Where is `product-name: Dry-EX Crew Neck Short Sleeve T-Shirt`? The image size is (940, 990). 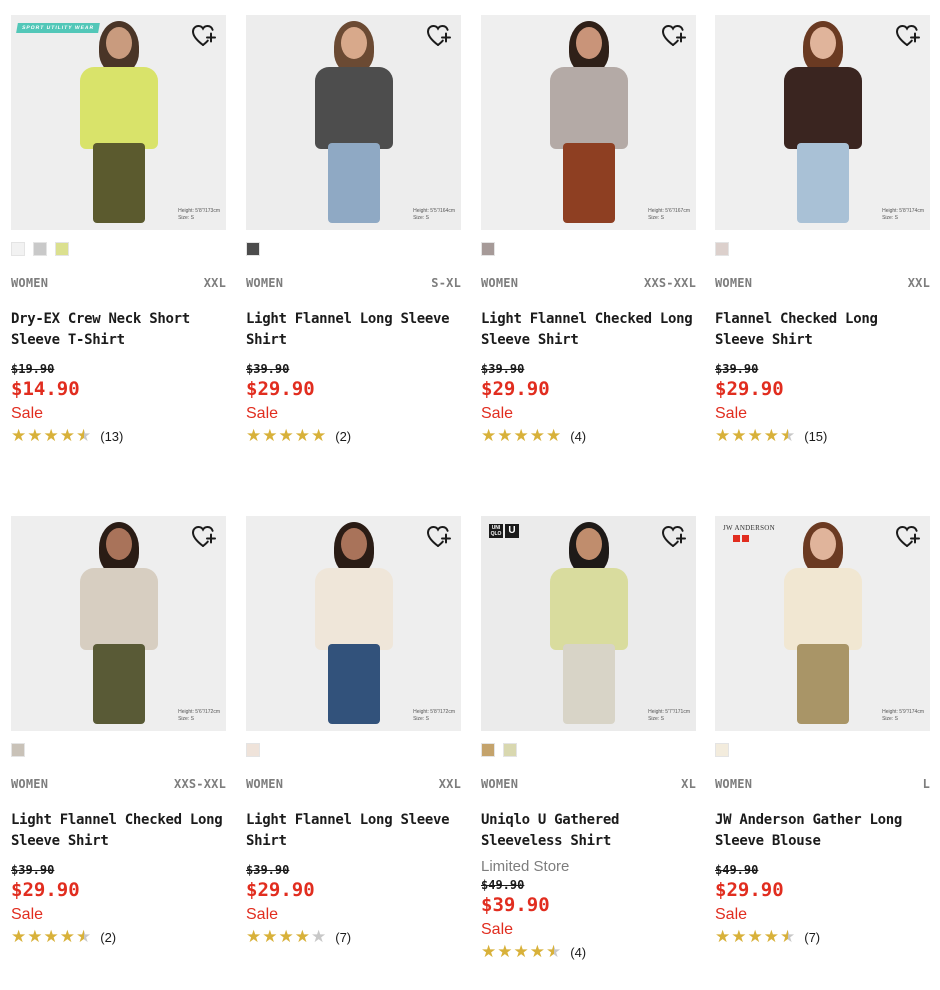
product-name: Dry-EX Crew Neck Short Sleeve T-Shirt is located at coordinates (118, 330).